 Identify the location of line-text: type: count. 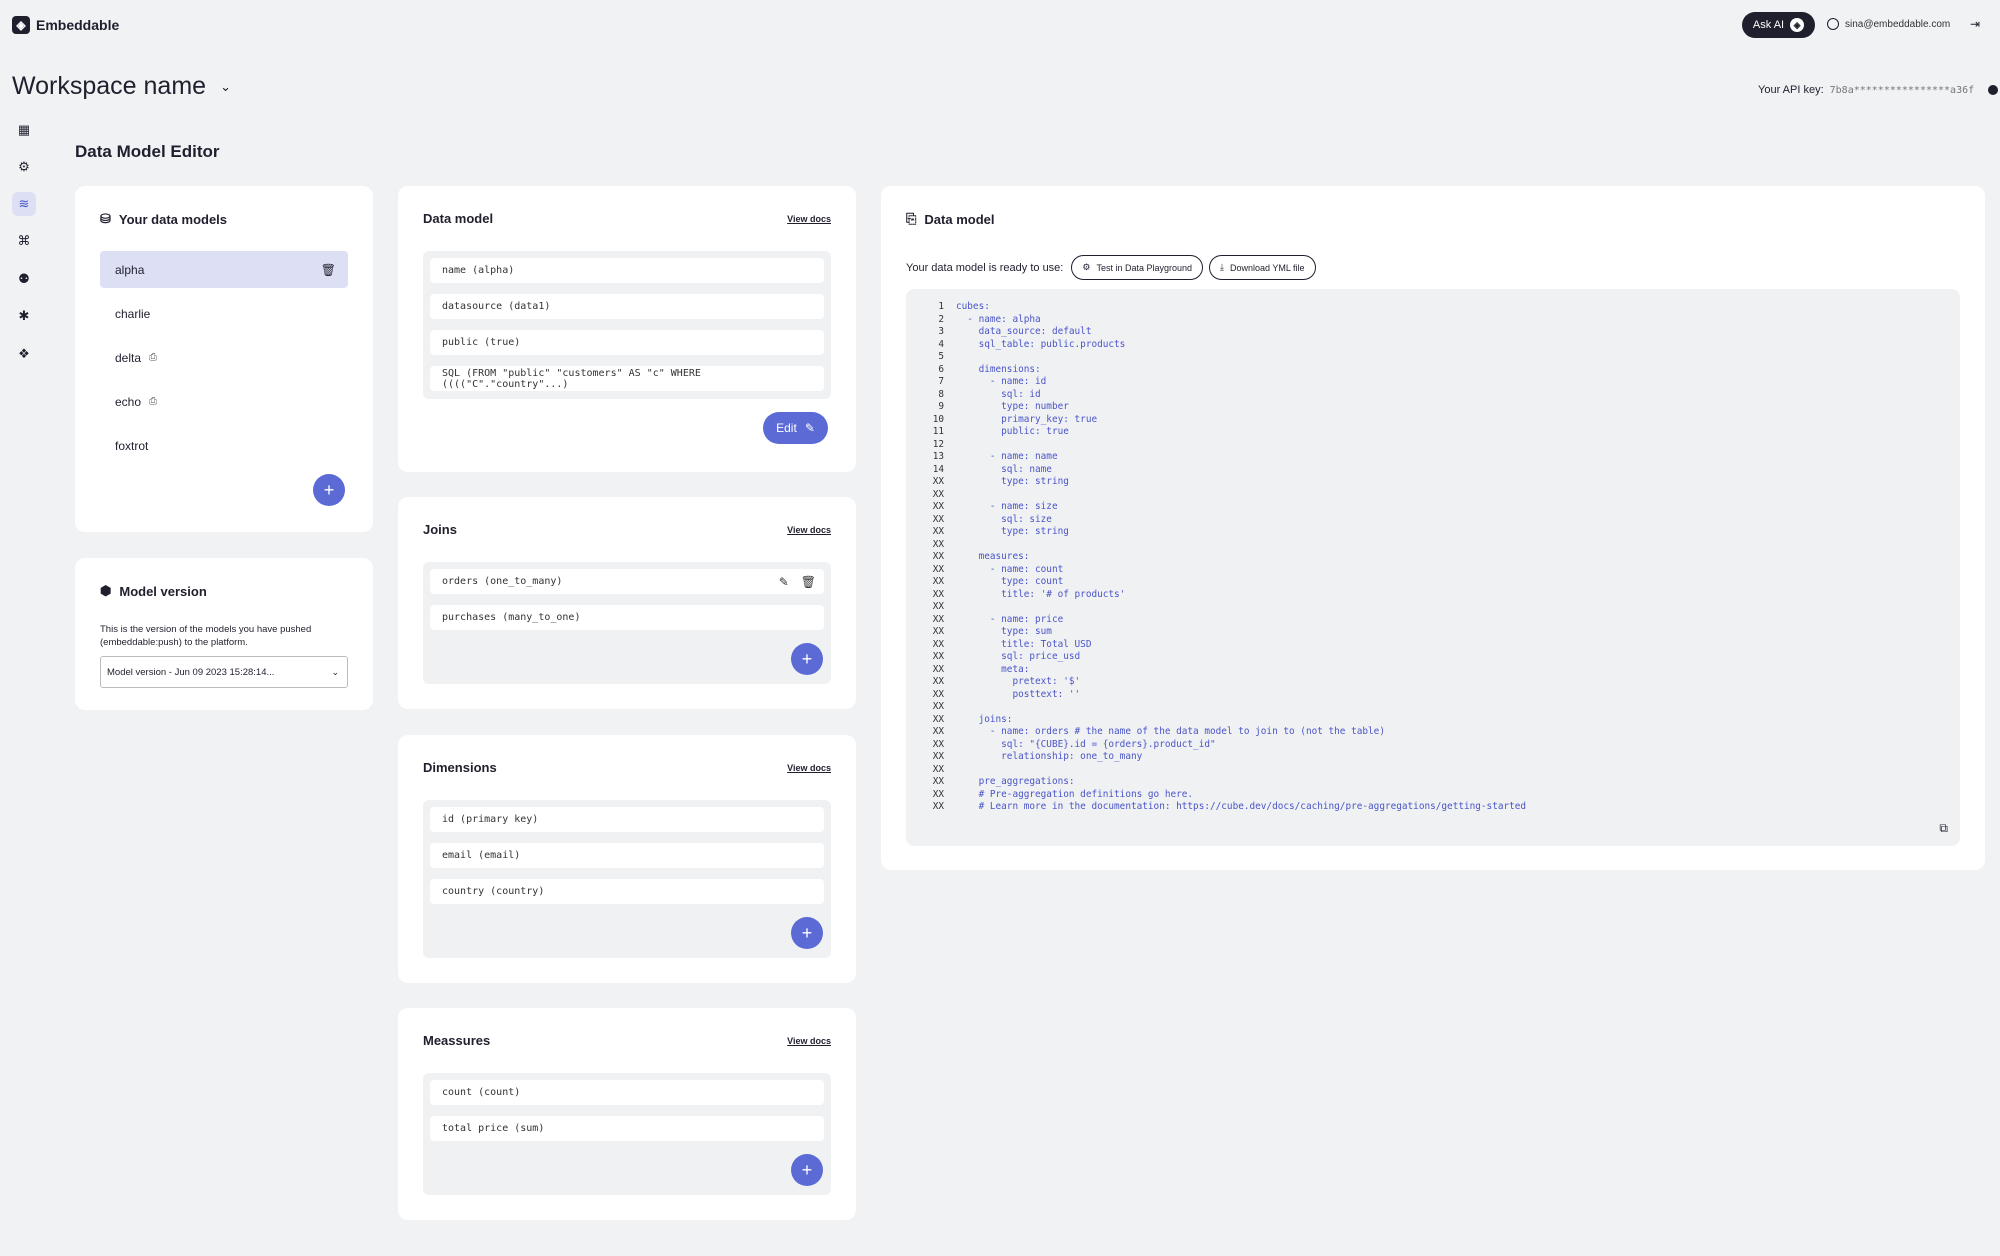
(1010, 581).